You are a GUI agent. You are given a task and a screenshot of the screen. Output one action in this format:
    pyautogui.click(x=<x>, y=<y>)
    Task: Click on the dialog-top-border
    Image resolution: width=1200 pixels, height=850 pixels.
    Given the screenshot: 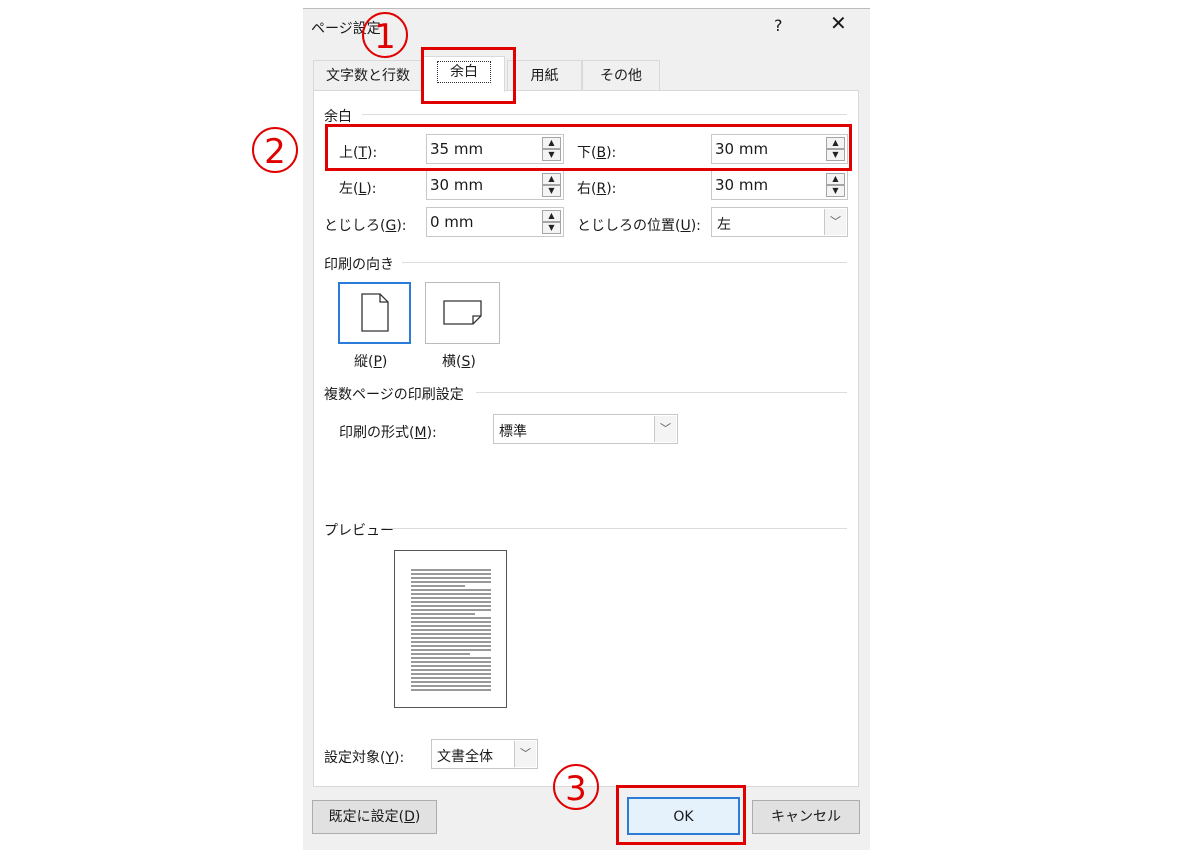 What is the action you would take?
    pyautogui.click(x=586, y=8)
    